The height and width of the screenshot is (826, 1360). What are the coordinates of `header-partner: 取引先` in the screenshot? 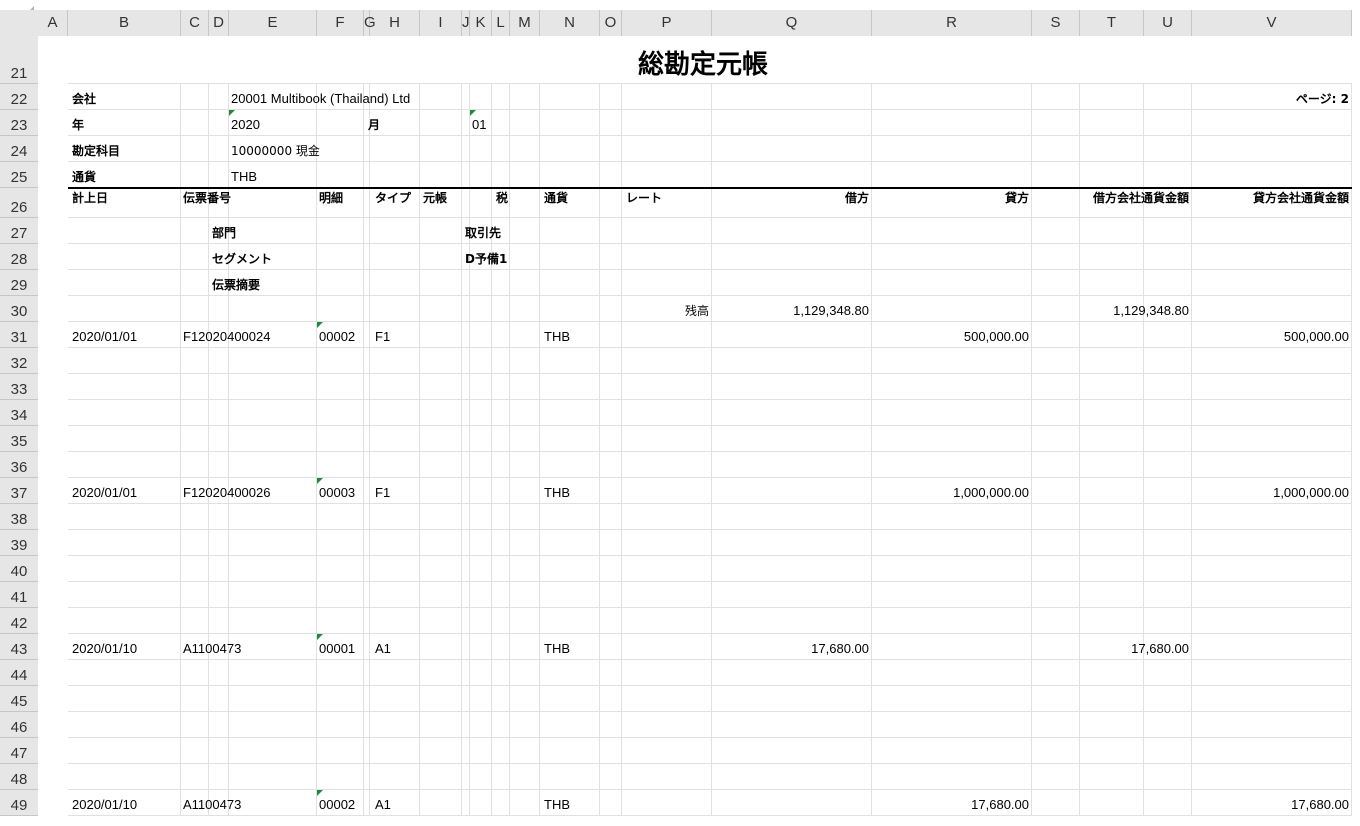 It's located at (483, 233).